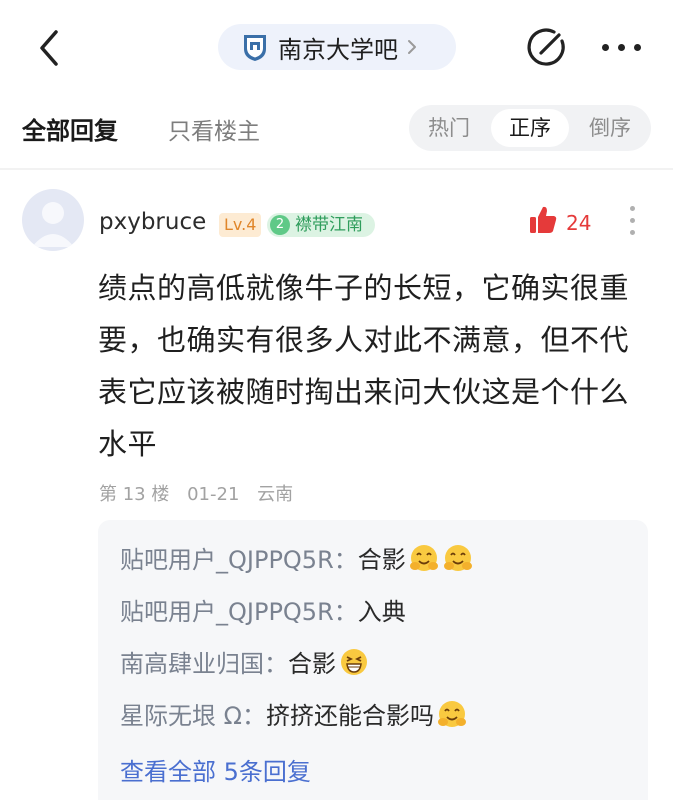 The image size is (673, 800). I want to click on post-meta: 第 13 楼 01-21 云南, so click(202, 493).